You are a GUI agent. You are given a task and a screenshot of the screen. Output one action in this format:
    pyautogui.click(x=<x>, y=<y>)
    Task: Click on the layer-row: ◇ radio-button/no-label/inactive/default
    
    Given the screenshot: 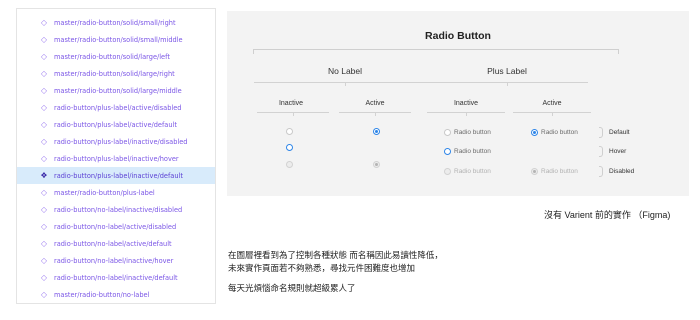 What is the action you would take?
    pyautogui.click(x=116, y=277)
    